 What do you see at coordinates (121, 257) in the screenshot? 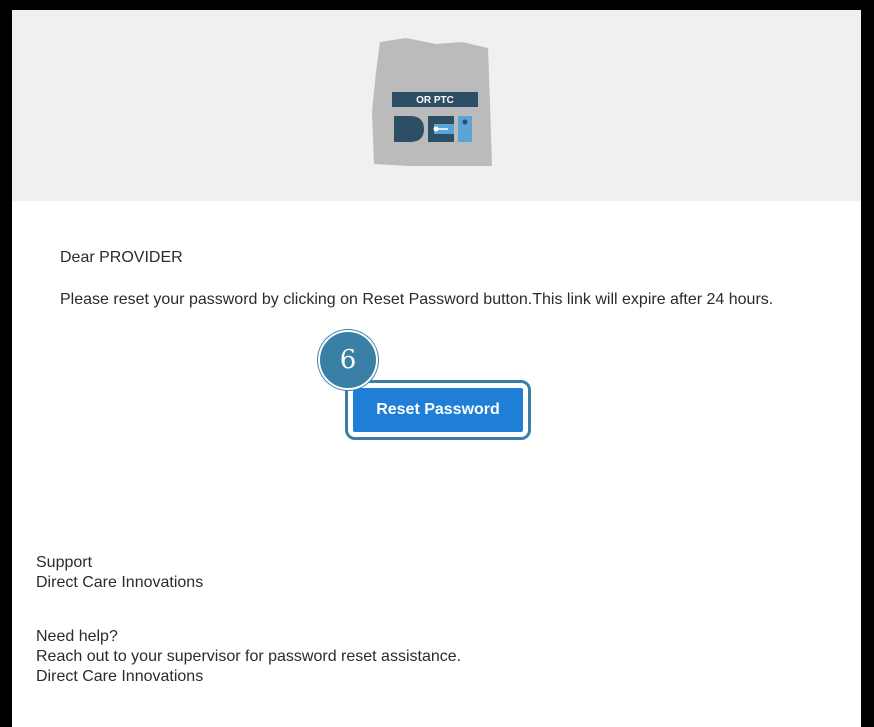
I see `email-greeting: Dear PROVIDER` at bounding box center [121, 257].